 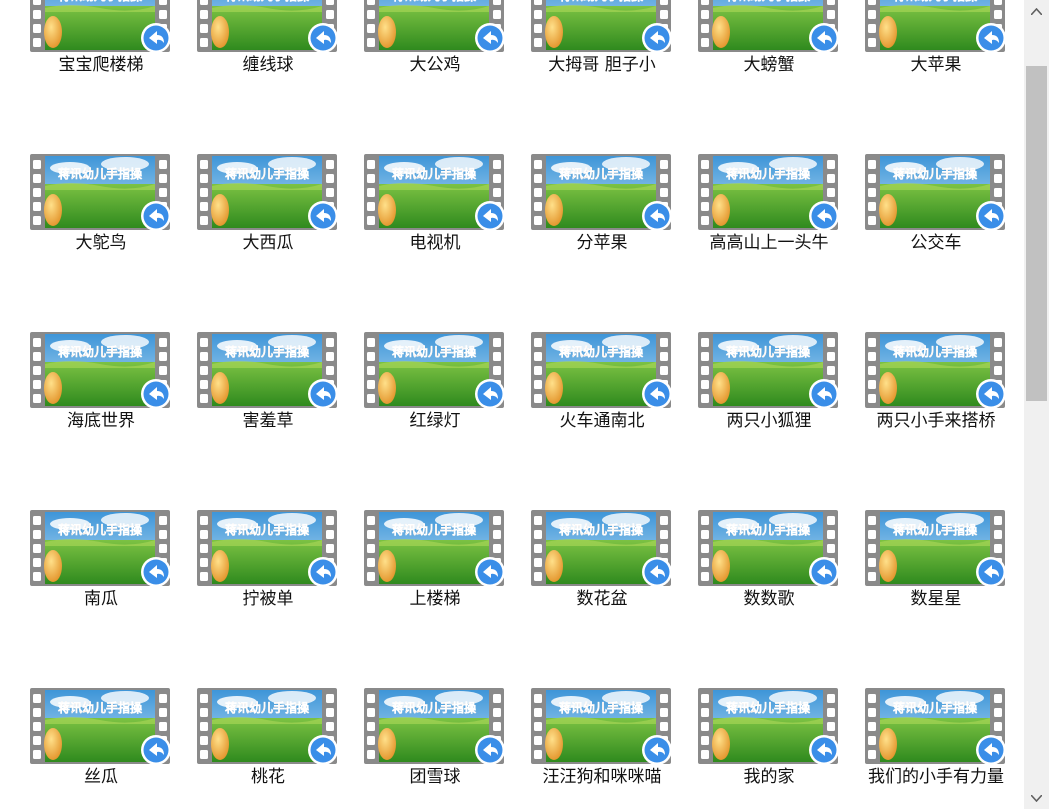 What do you see at coordinates (936, 421) in the screenshot?
I see `video-title: 两只小手来搭桥` at bounding box center [936, 421].